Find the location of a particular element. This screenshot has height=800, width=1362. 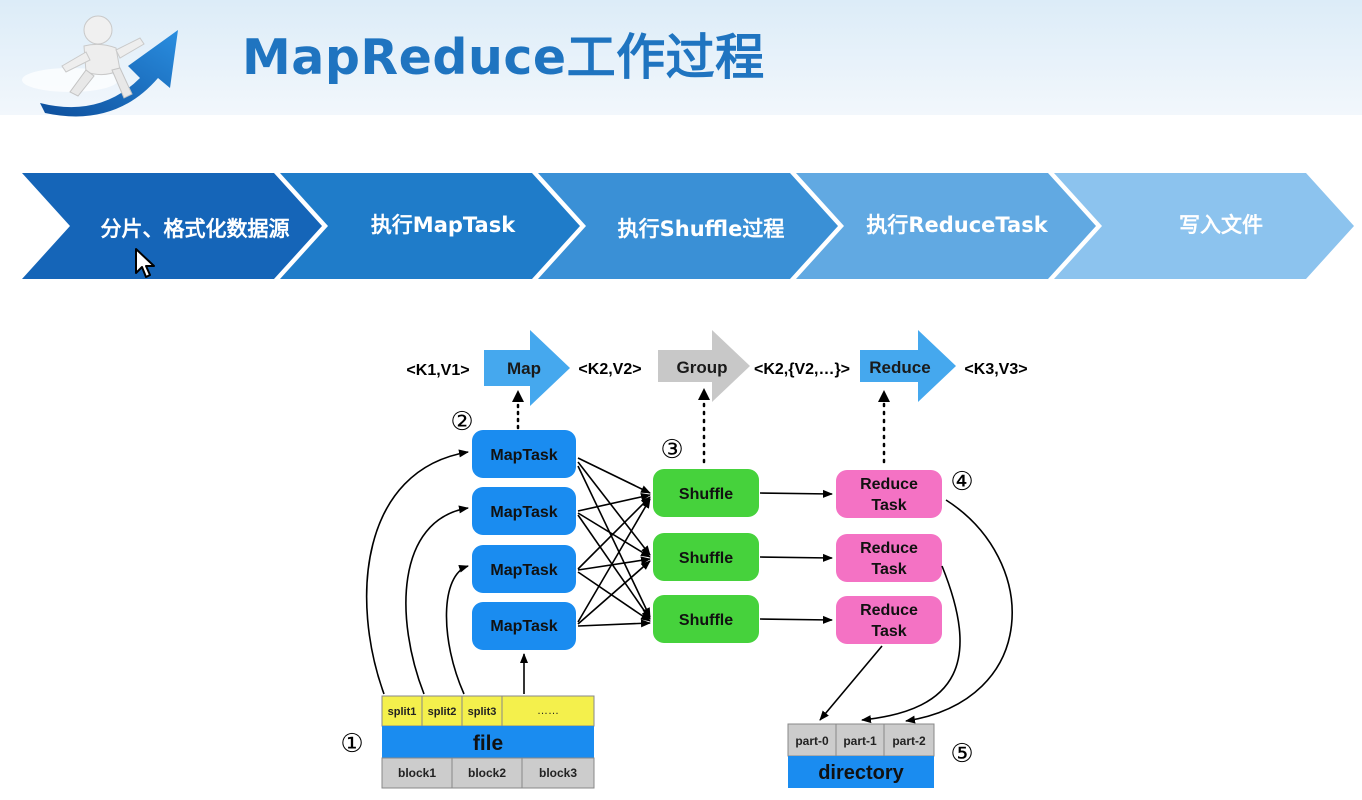

k2-vlist-label: <K2,{V2,…}> is located at coordinates (802, 369).